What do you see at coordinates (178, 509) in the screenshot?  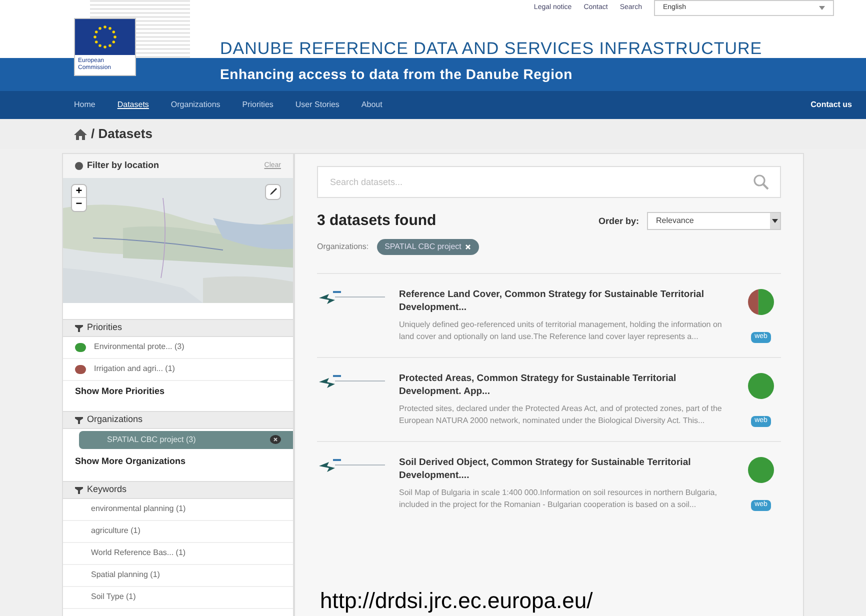 I see `facet-item: environmental planning (1)` at bounding box center [178, 509].